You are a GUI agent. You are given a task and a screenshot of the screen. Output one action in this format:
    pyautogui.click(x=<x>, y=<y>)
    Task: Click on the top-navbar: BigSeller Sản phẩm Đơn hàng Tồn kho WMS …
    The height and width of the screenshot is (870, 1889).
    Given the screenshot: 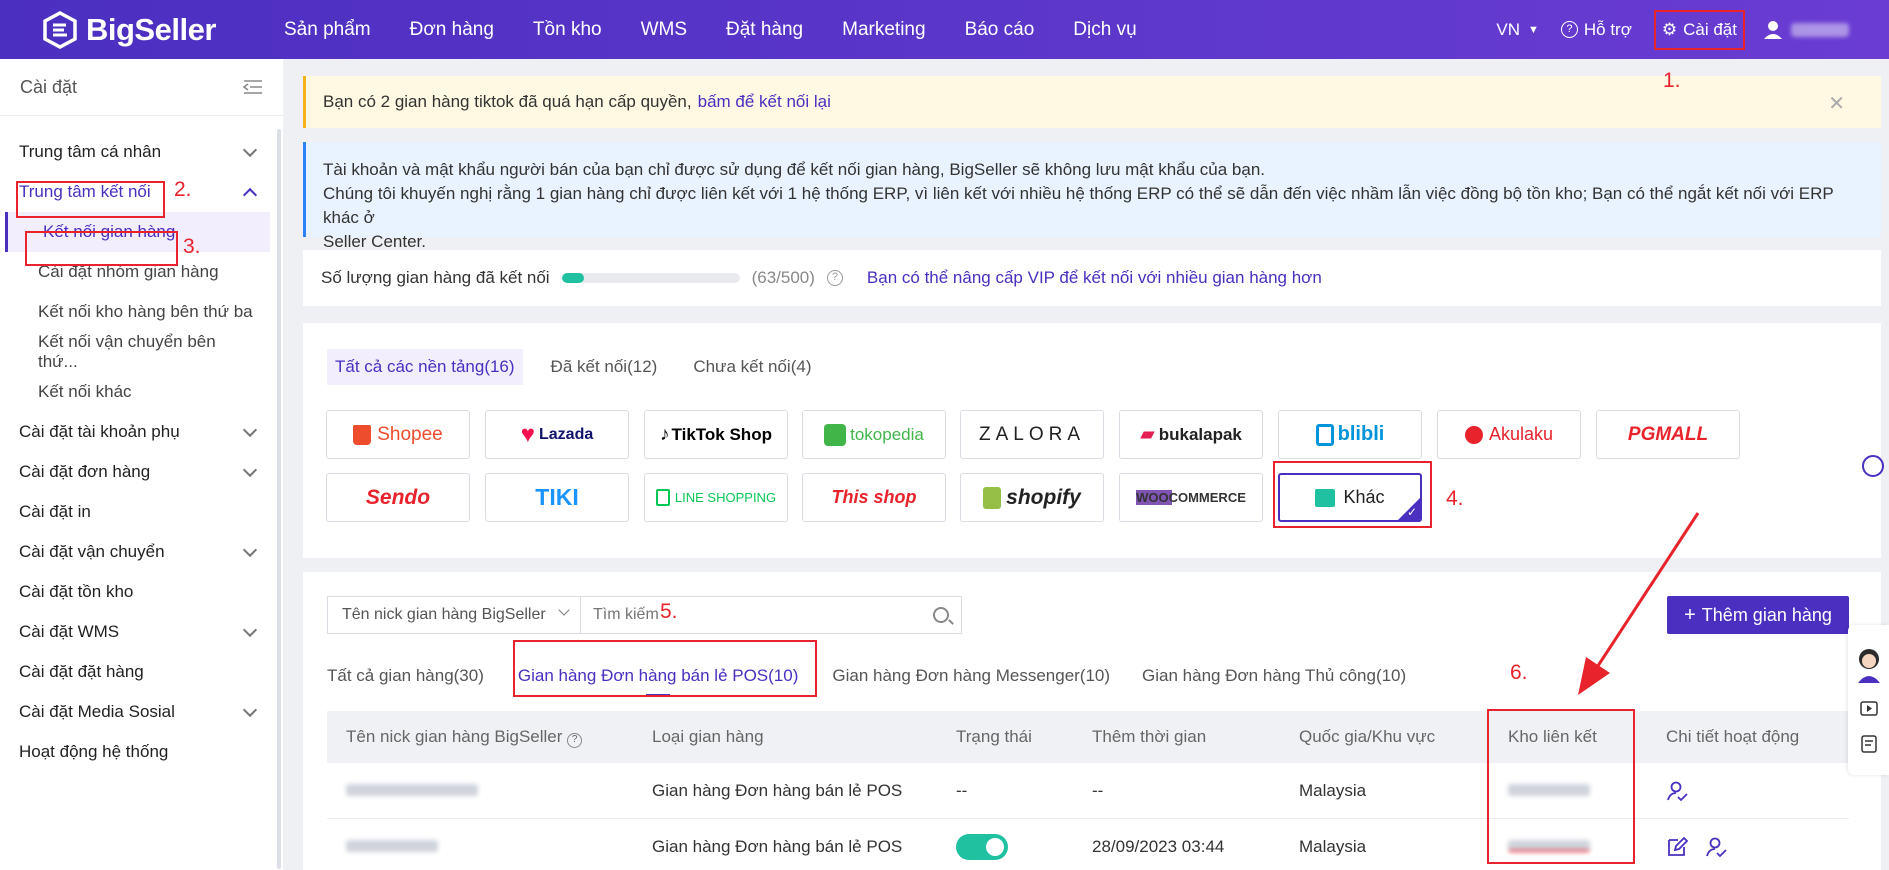 What is the action you would take?
    pyautogui.click(x=944, y=29)
    